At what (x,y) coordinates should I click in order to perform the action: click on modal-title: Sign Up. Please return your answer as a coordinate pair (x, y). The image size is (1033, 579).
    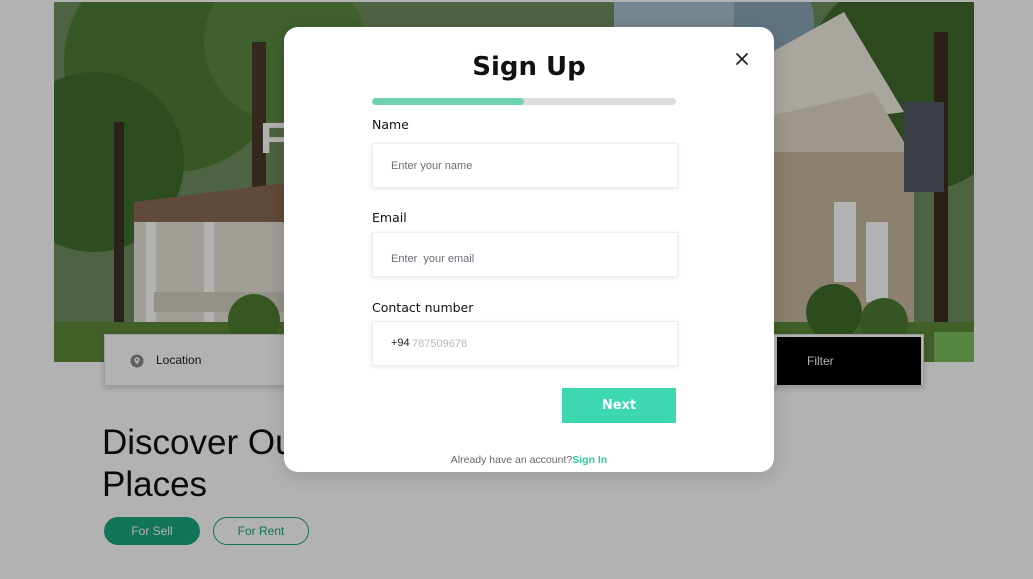
    Looking at the image, I should click on (529, 67).